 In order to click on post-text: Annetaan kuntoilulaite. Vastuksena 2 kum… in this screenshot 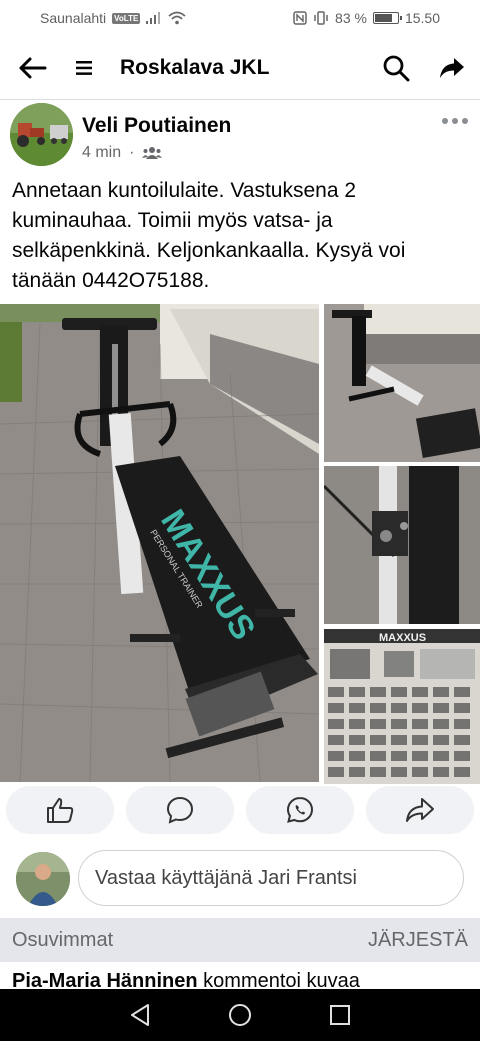, I will do `click(209, 235)`.